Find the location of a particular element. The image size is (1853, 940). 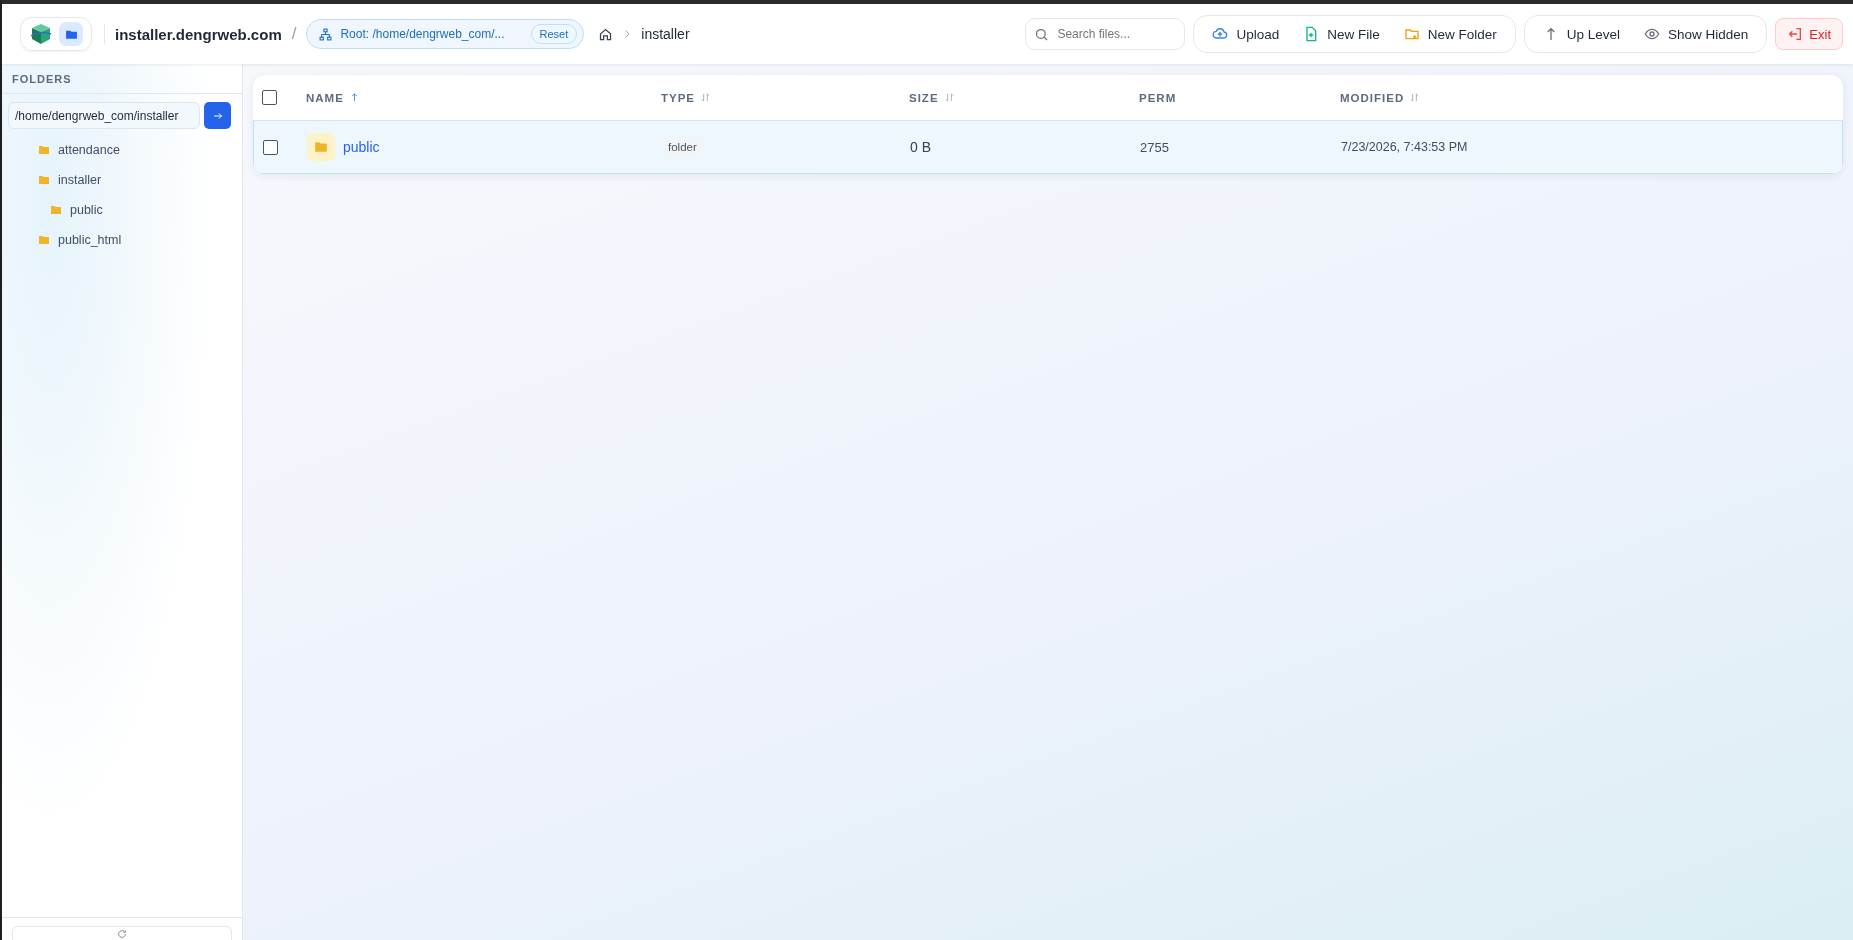

refresh-icon is located at coordinates (122, 934).